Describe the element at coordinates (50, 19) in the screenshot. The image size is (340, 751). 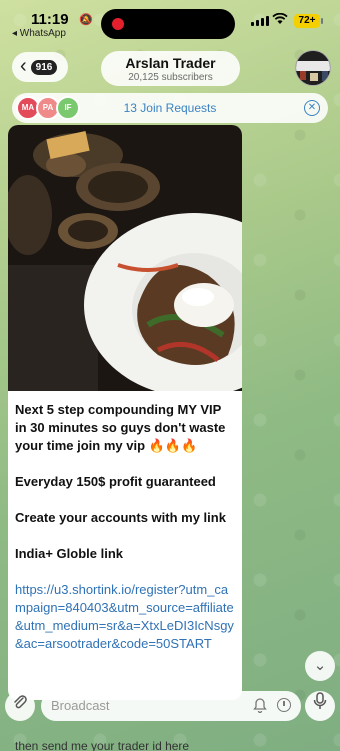
I see `status-time: 11:19` at that location.